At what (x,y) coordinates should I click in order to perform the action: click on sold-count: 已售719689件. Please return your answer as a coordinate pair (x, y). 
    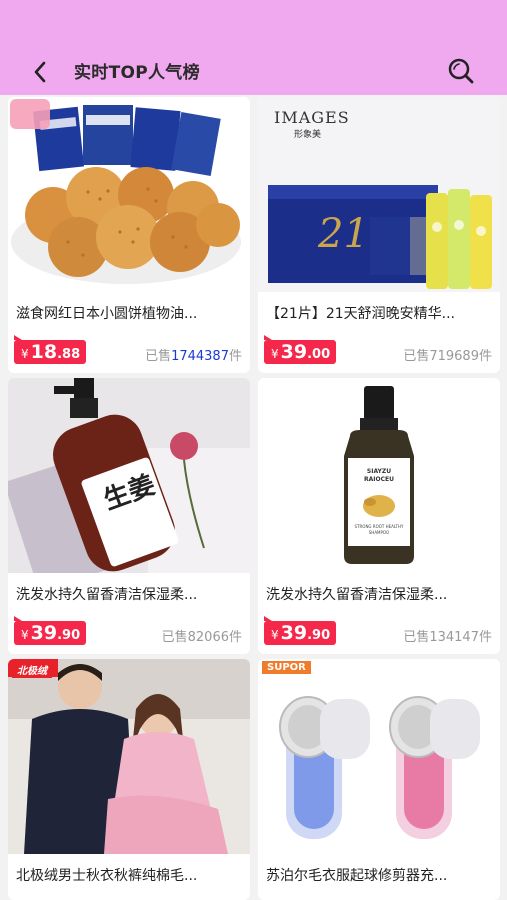
    Looking at the image, I should click on (447, 356).